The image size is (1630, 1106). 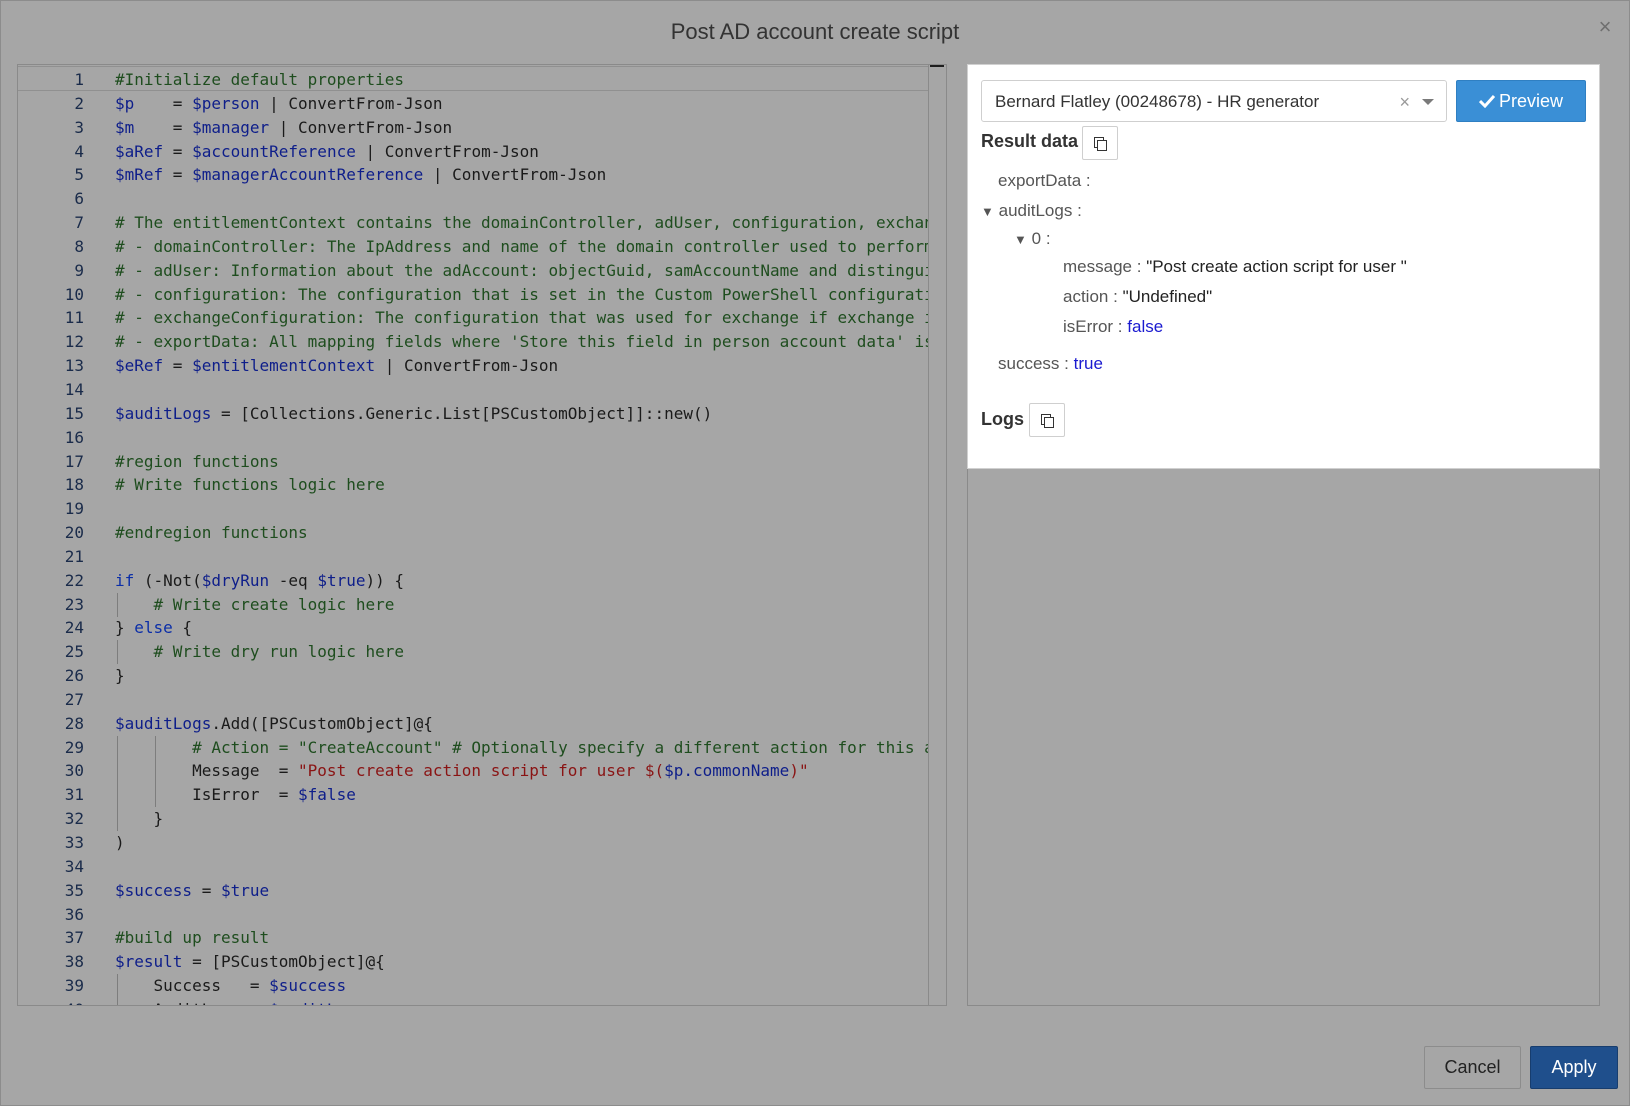 What do you see at coordinates (79, 223) in the screenshot?
I see `line-number: 7` at bounding box center [79, 223].